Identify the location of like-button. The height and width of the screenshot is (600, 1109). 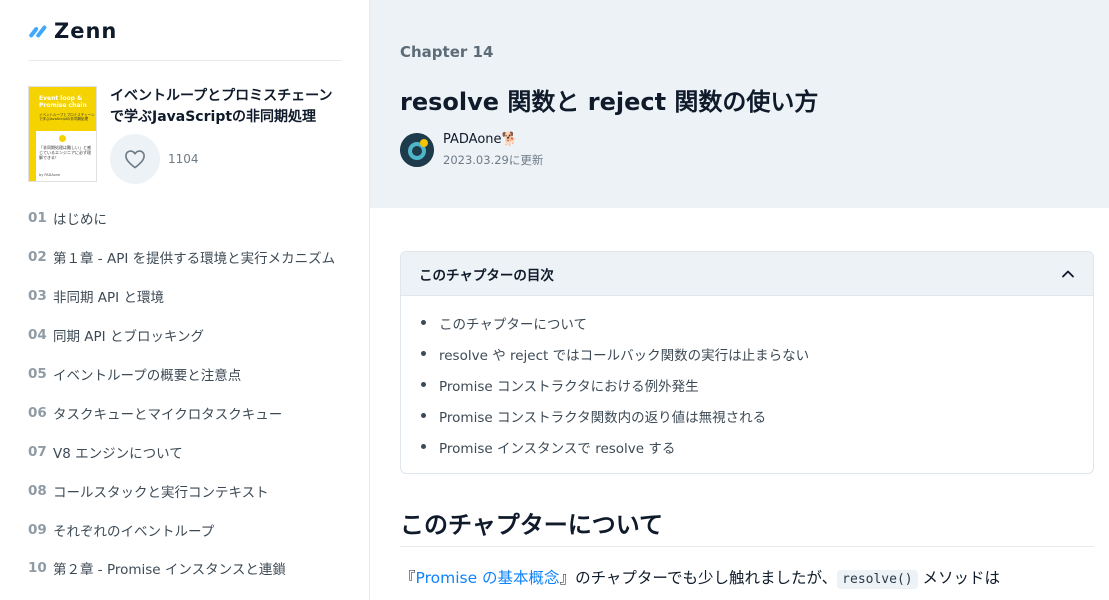
(135, 159).